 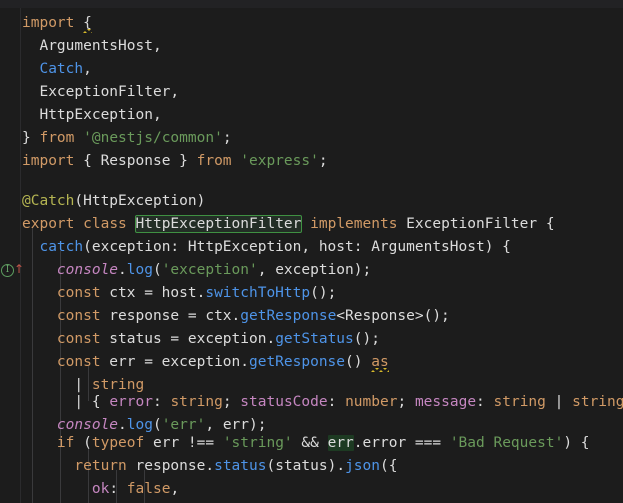 What do you see at coordinates (209, 466) in the screenshot?
I see `code-line: return response.status(status).json({` at bounding box center [209, 466].